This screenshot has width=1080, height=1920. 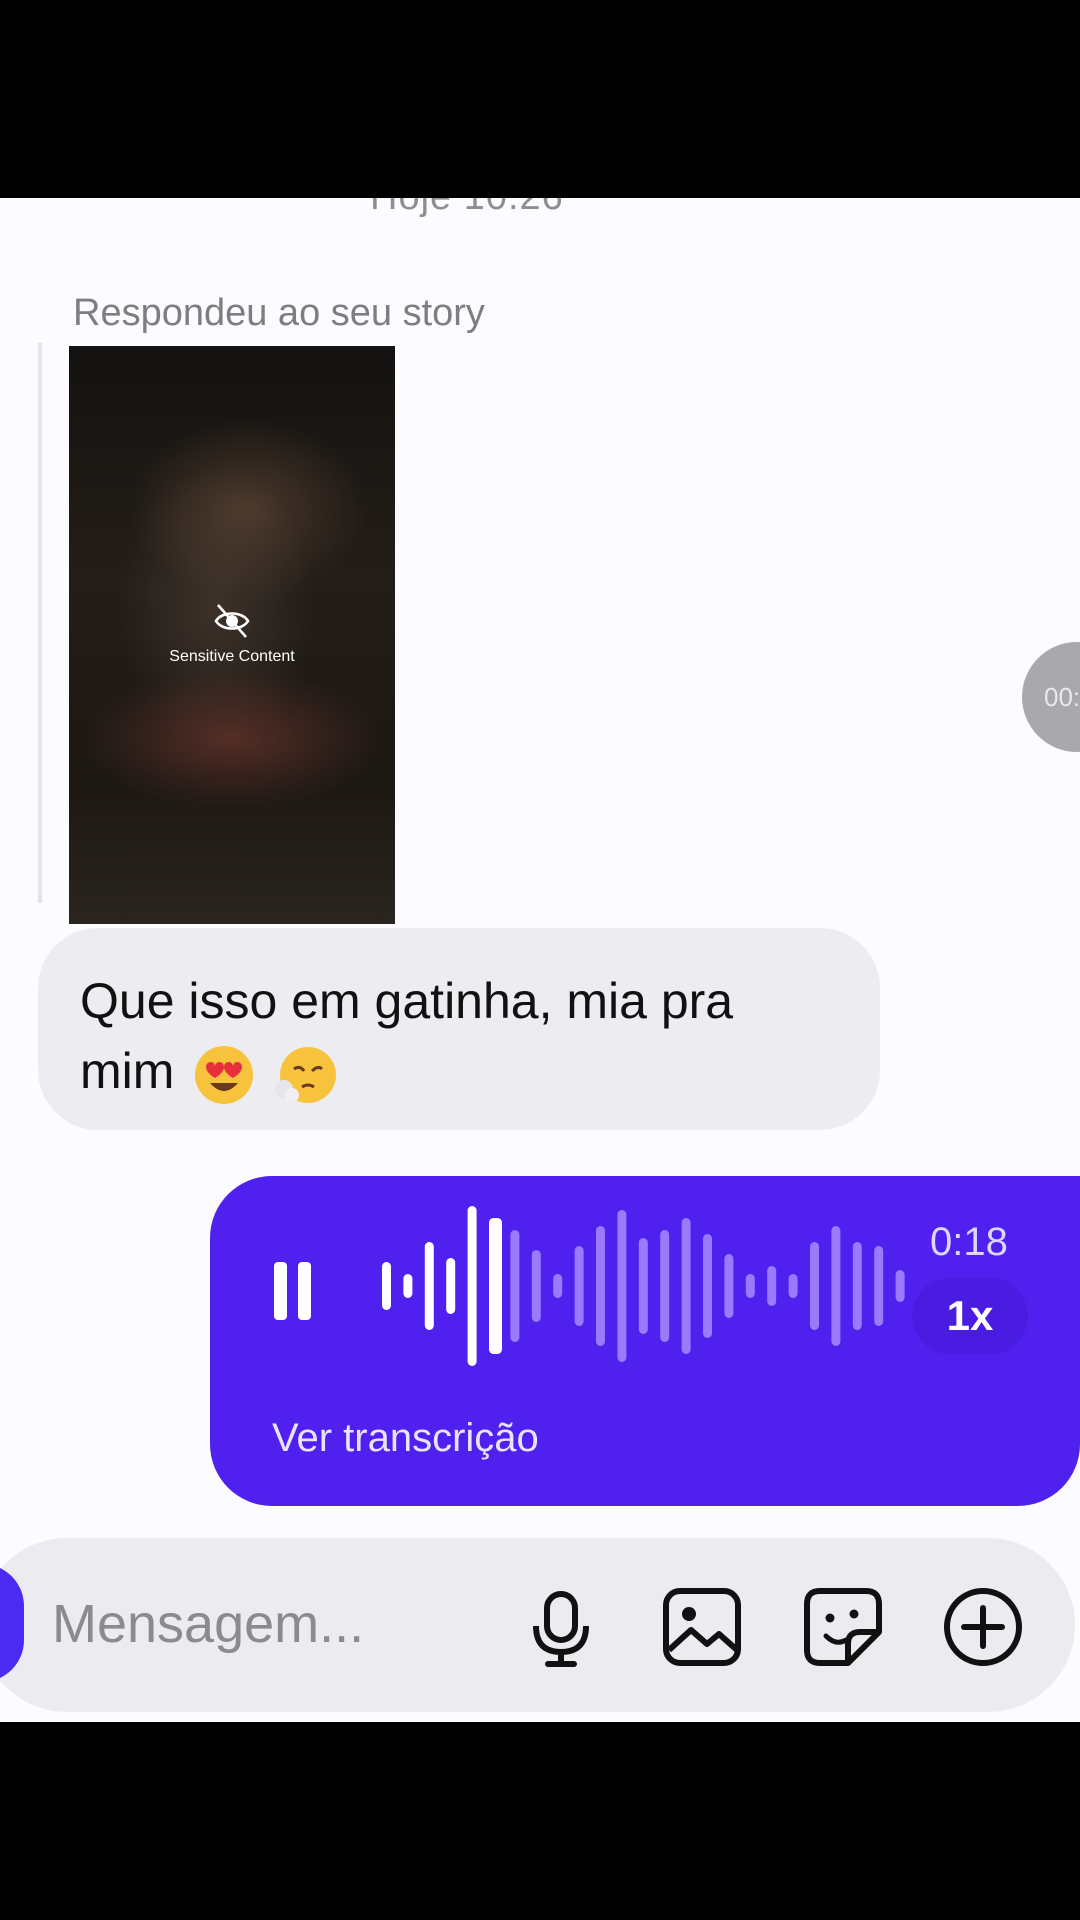 I want to click on face-exhaling-emoji, so click(x=306, y=1074).